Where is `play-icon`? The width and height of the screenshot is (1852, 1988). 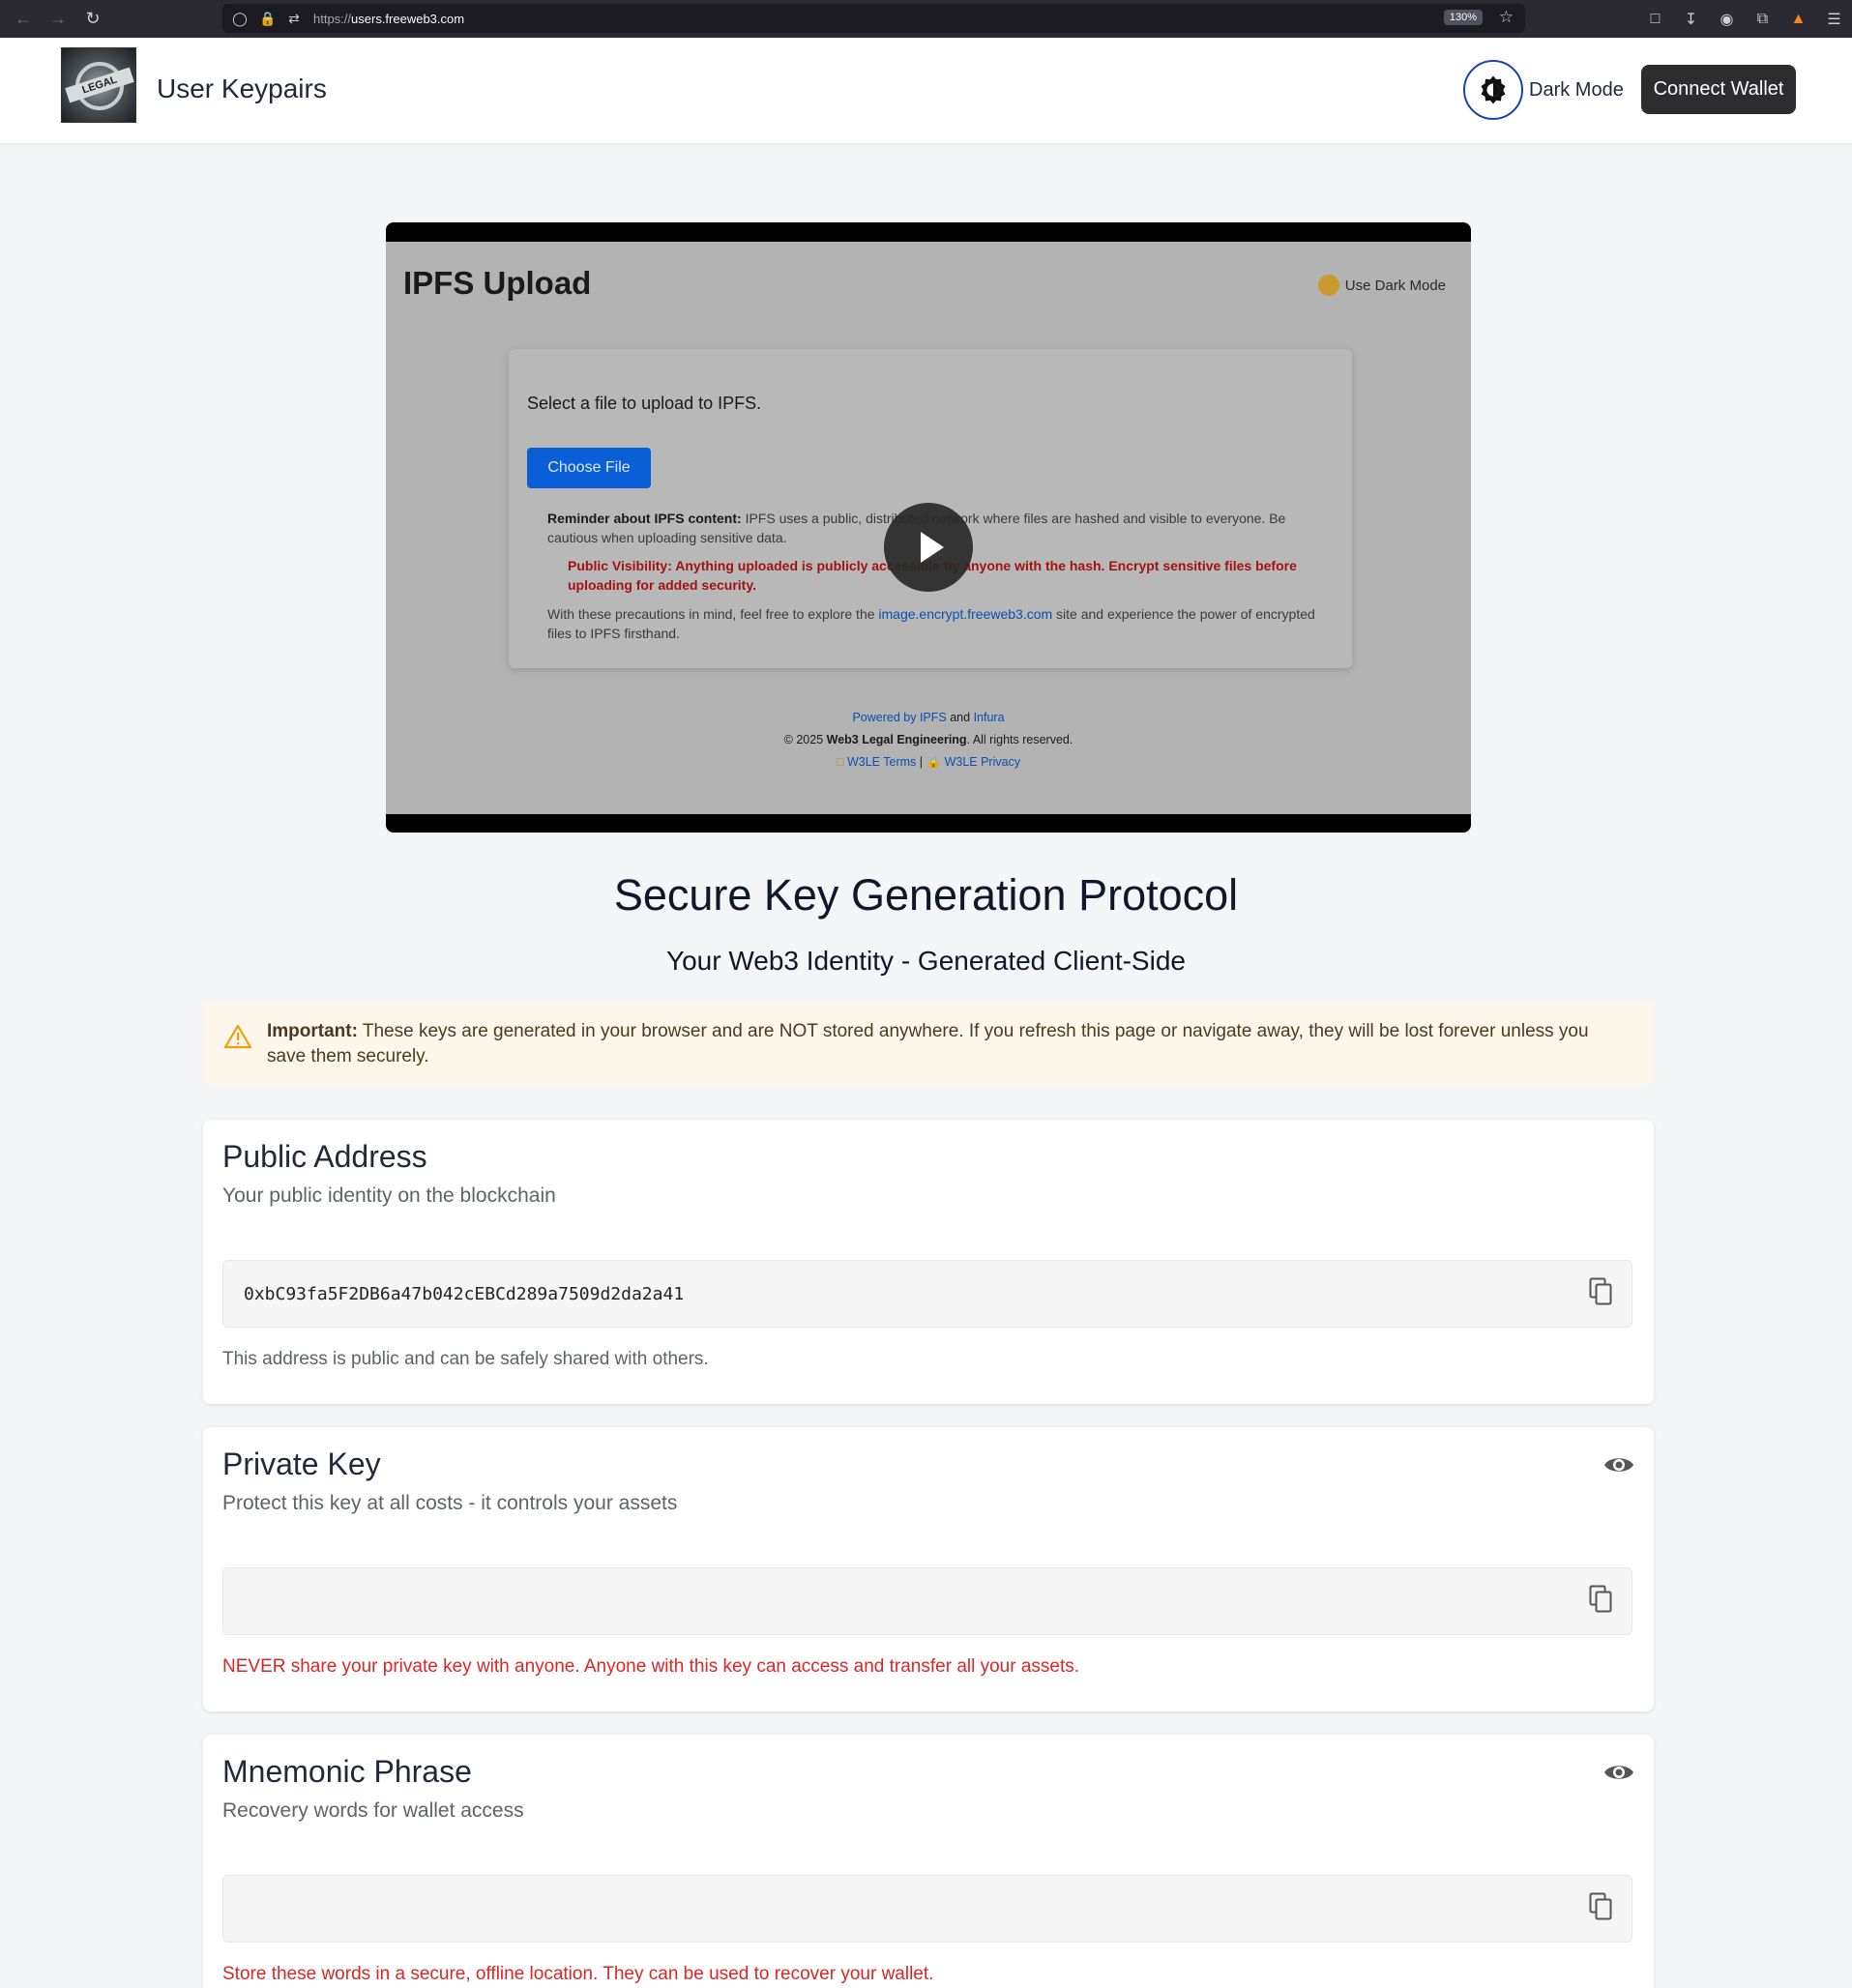
play-icon is located at coordinates (929, 547).